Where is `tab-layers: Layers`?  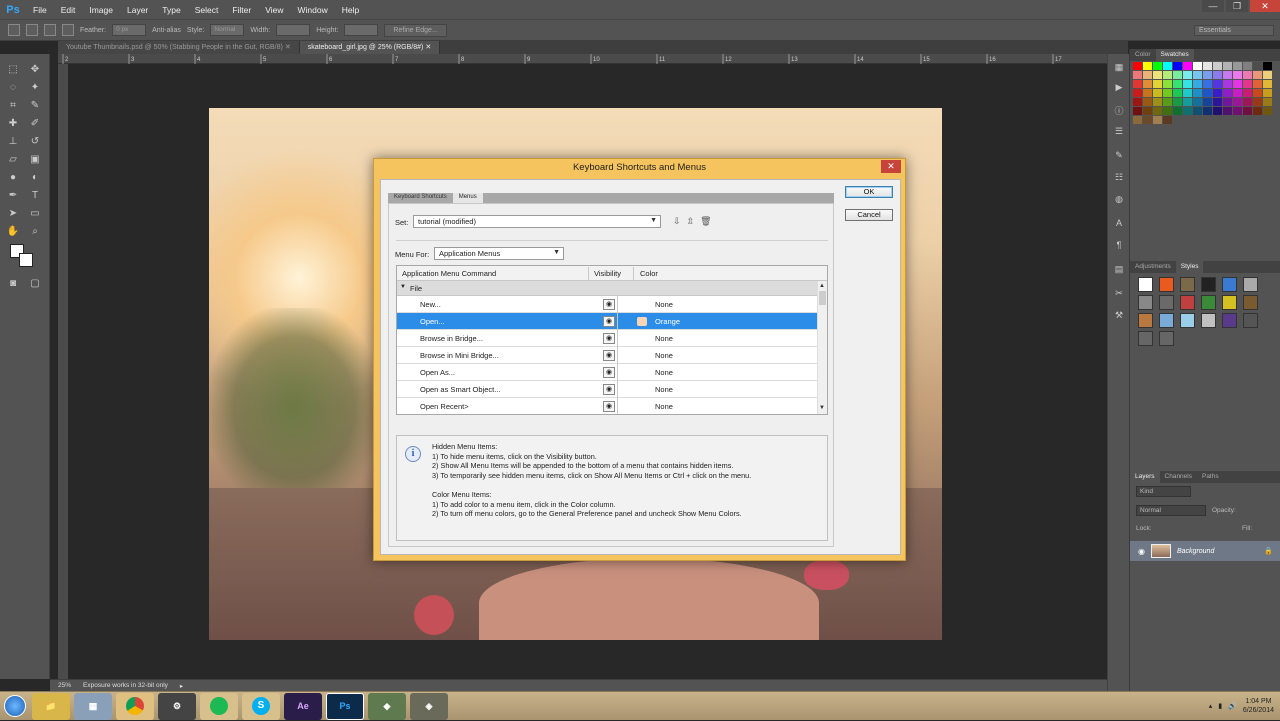 tab-layers: Layers is located at coordinates (1145, 477).